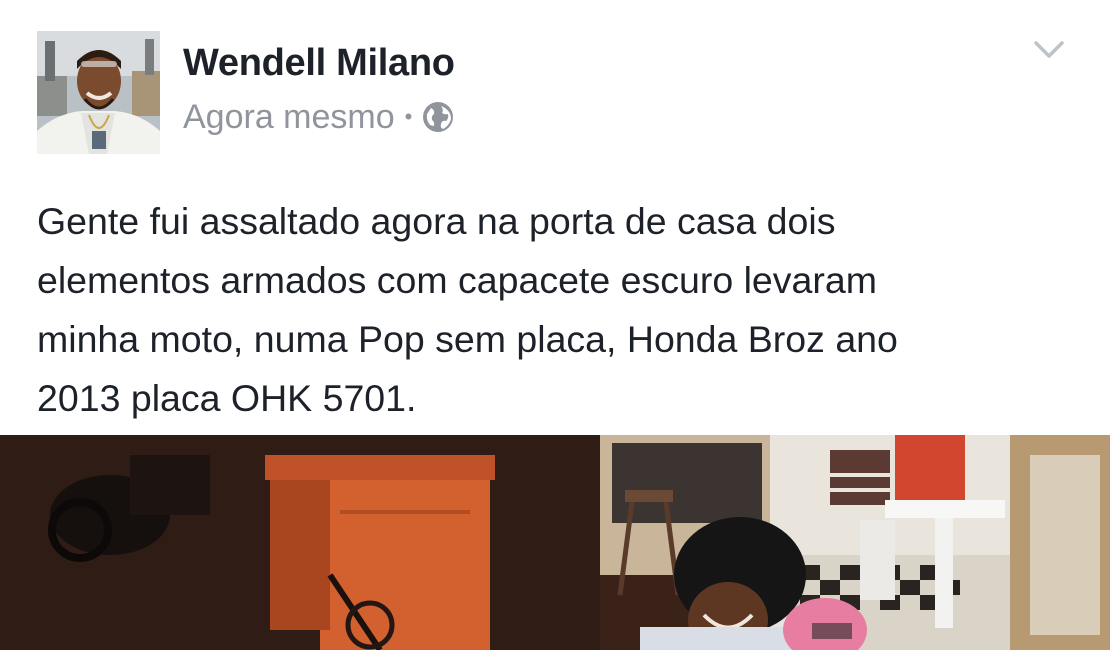 Image resolution: width=1110 pixels, height=650 pixels. I want to click on avatar-photo, so click(98, 92).